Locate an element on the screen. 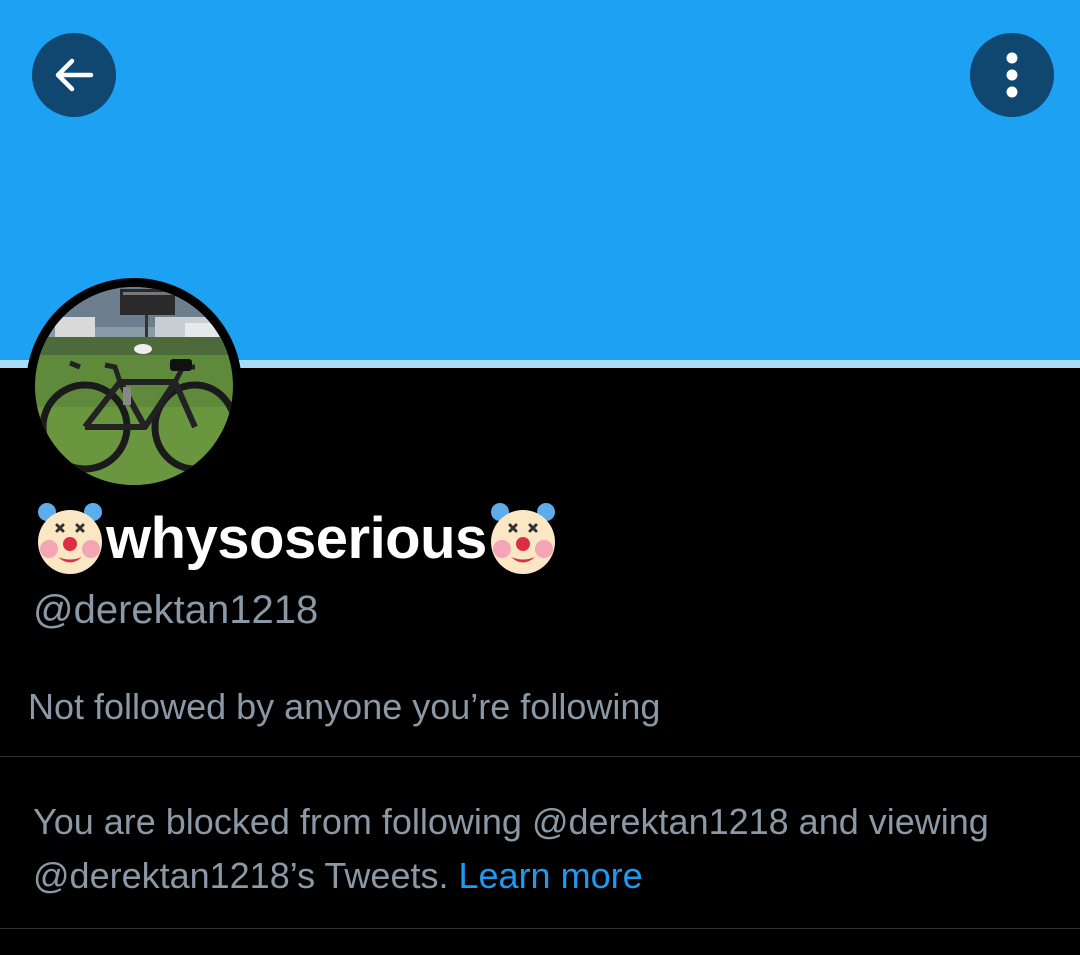  more-vertical-icon is located at coordinates (1012, 75).